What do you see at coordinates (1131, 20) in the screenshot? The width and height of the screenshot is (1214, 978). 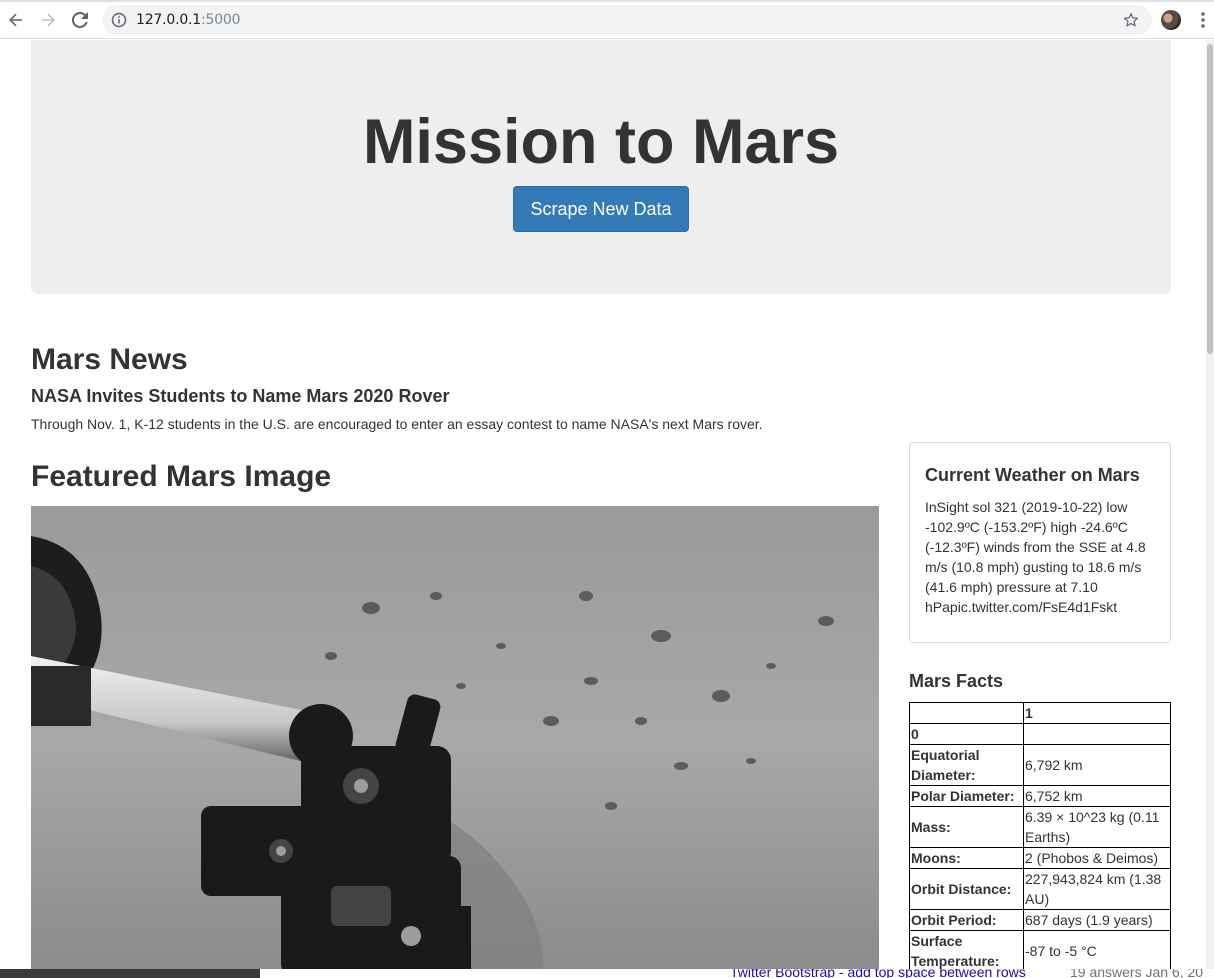 I see `bookmark-star-icon` at bounding box center [1131, 20].